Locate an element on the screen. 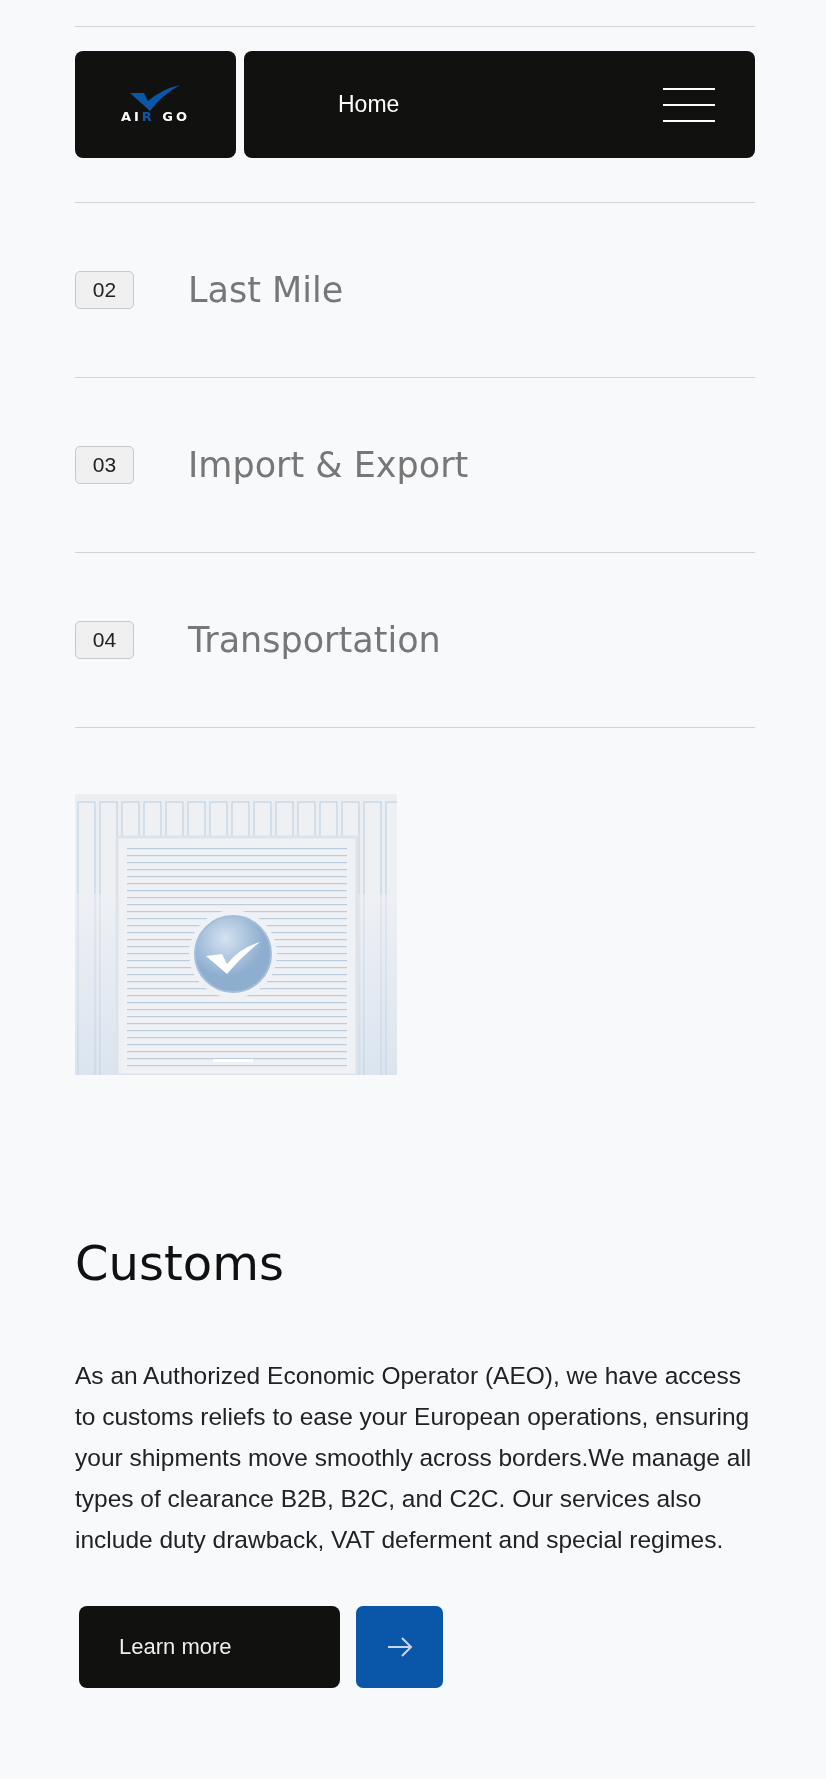 The width and height of the screenshot is (826, 1779). logo: AI R GO is located at coordinates (155, 104).